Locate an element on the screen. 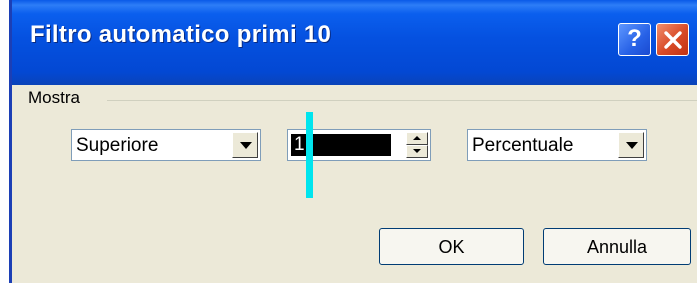 This screenshot has height=283, width=697. spin-buttons is located at coordinates (417, 145).